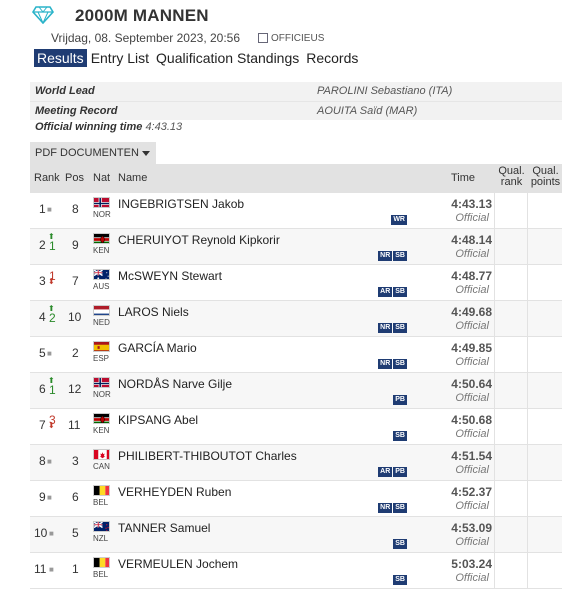 The width and height of the screenshot is (564, 589). I want to click on tab-records: Records, so click(332, 58).